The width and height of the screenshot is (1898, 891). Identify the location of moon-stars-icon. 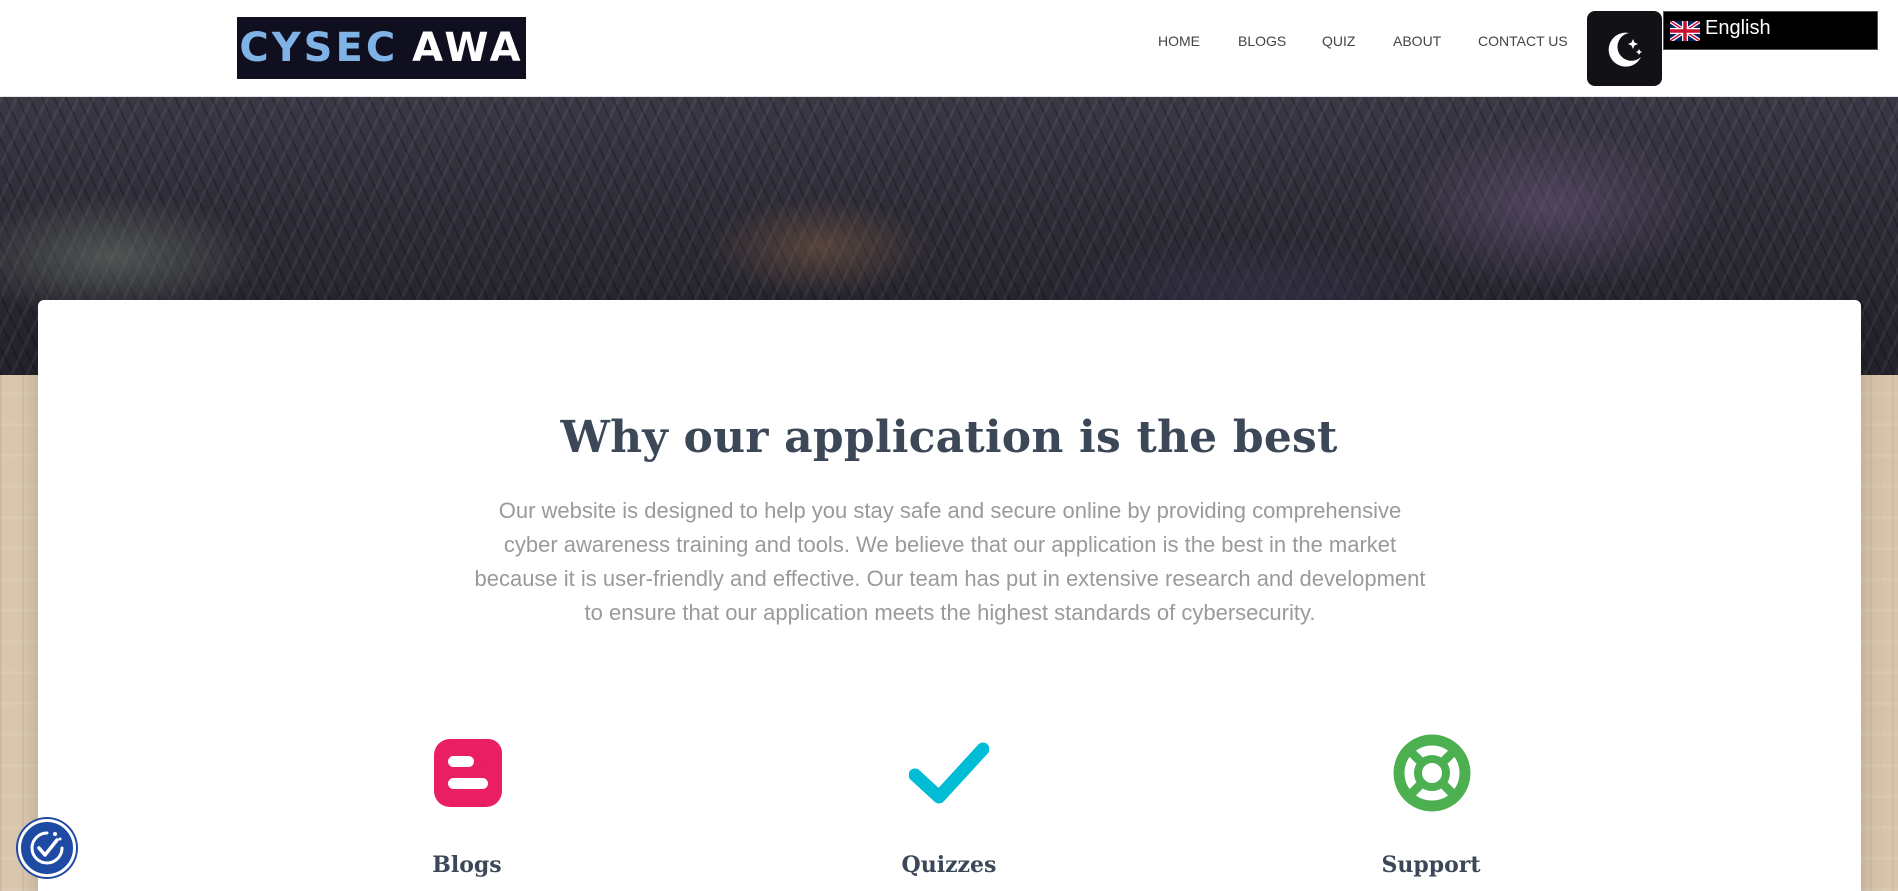
(1625, 49).